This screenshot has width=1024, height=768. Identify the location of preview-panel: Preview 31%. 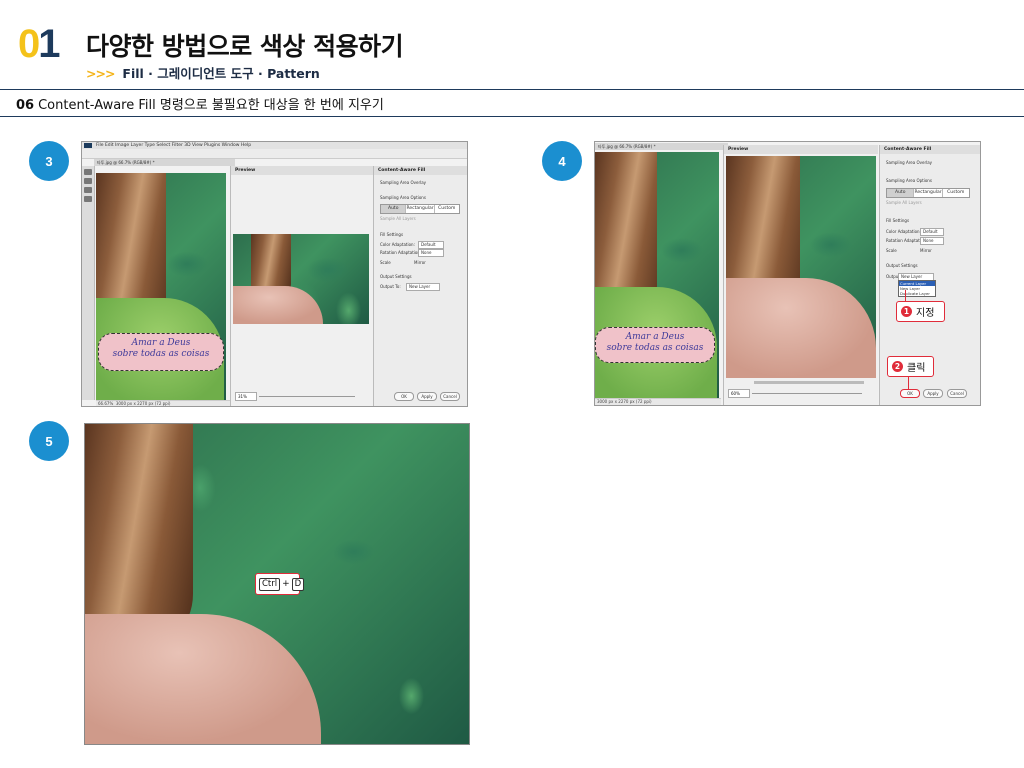
(301, 286).